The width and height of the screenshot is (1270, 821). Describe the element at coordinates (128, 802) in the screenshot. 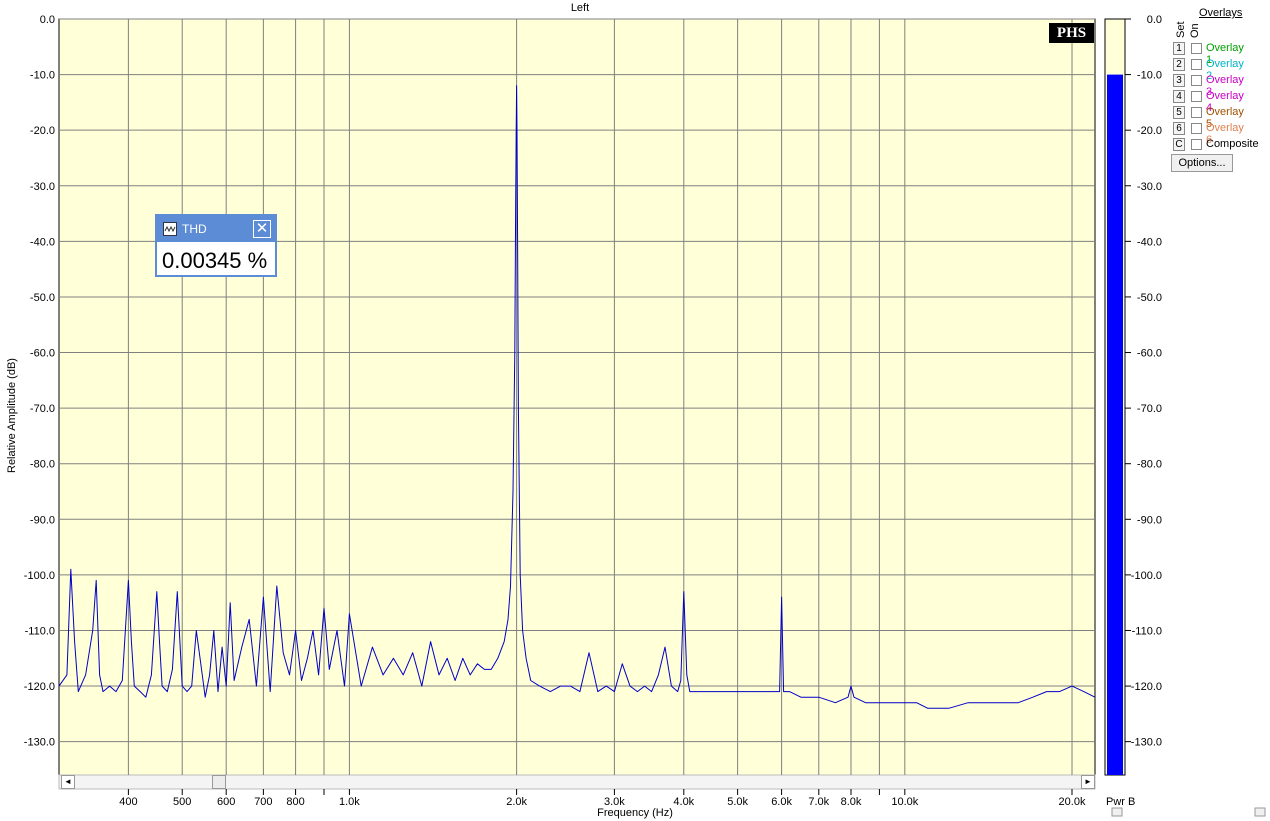

I see `x-tick-label: 400` at that location.